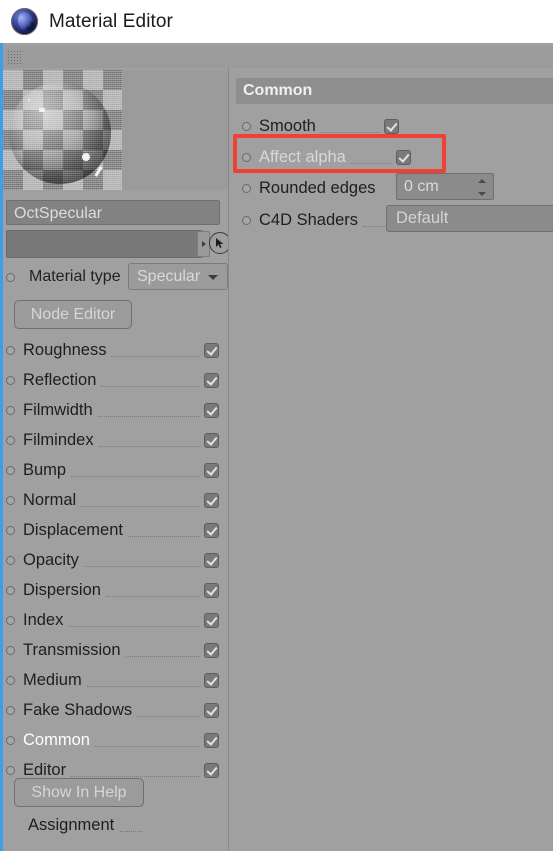  What do you see at coordinates (58, 409) in the screenshot?
I see `channel-label: Filmwidth` at bounding box center [58, 409].